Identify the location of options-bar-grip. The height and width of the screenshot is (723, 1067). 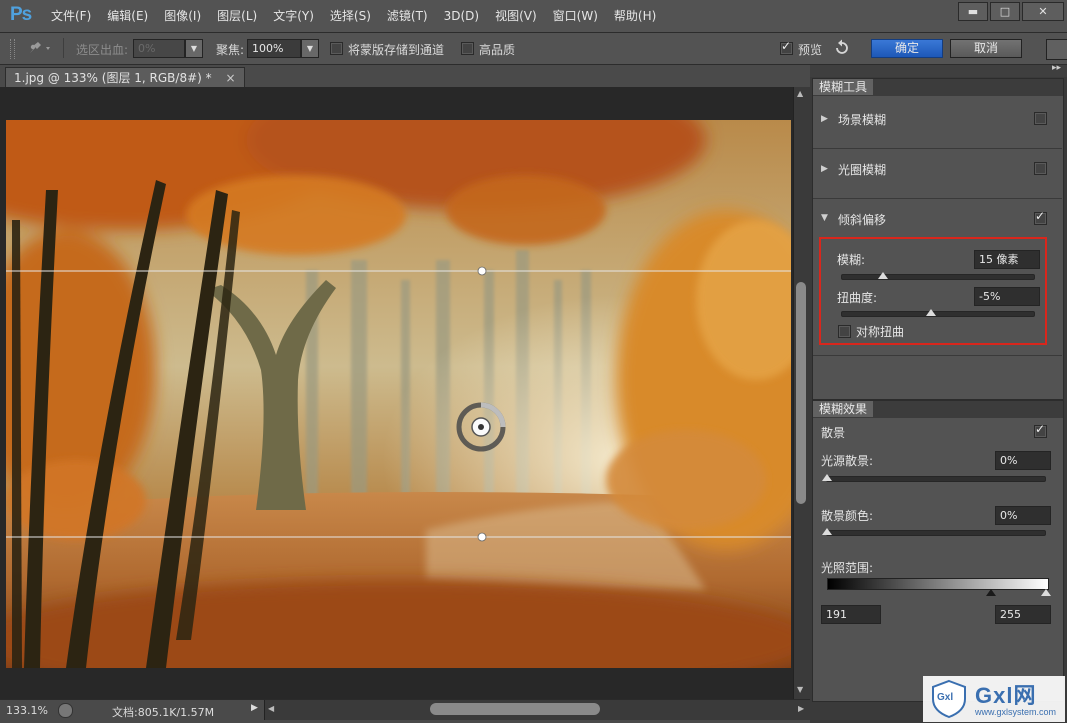
(12, 49).